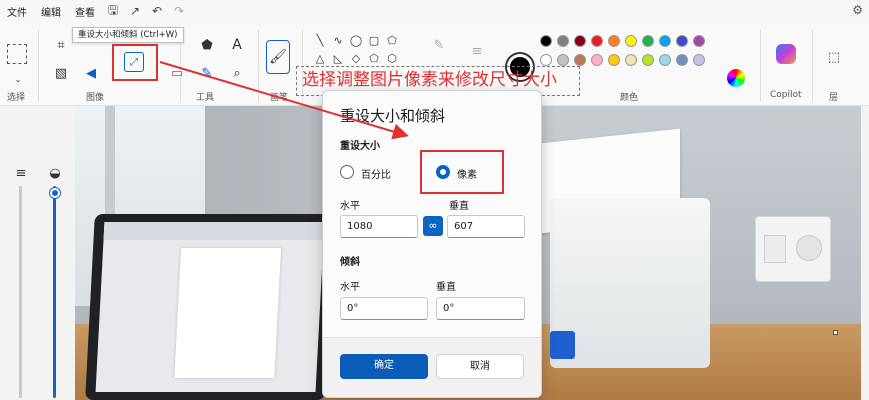 Image resolution: width=869 pixels, height=400 pixels. Describe the element at coordinates (439, 45) in the screenshot. I see `outline-icon: ✎` at that location.